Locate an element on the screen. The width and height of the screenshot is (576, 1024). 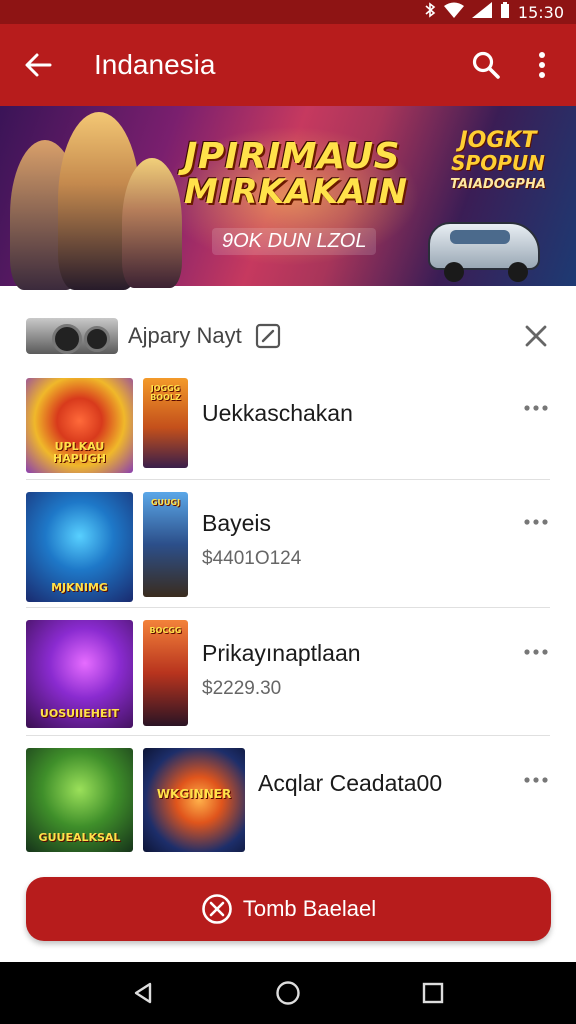
camera-thumbnail is located at coordinates (72, 336).